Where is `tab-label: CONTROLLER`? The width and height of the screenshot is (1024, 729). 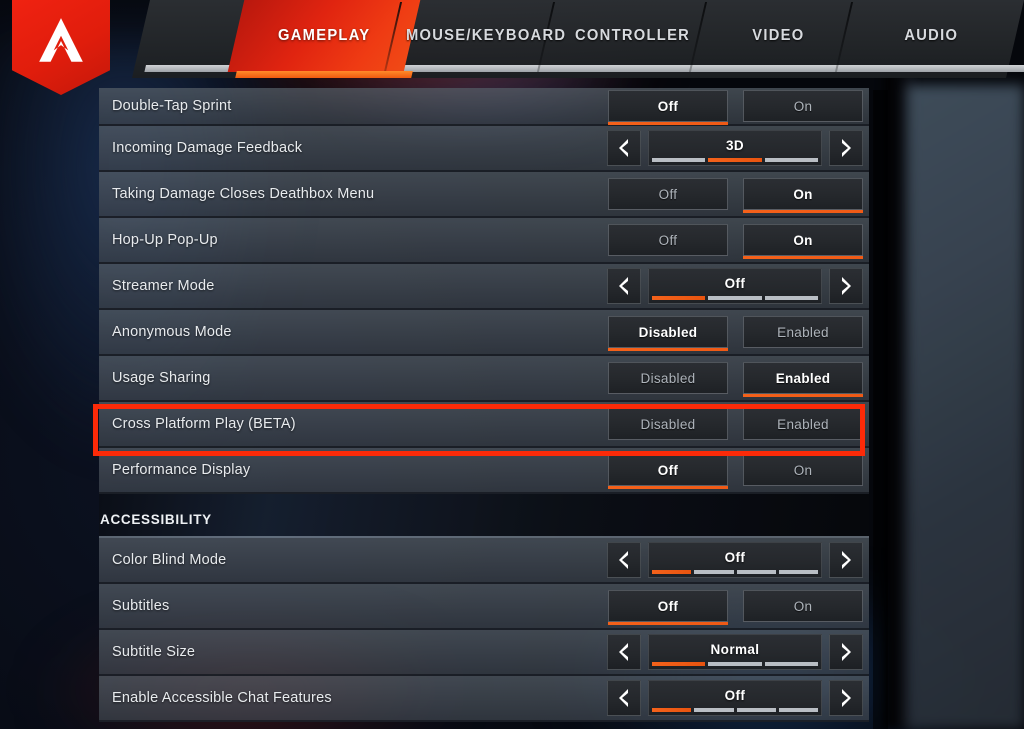 tab-label: CONTROLLER is located at coordinates (633, 35).